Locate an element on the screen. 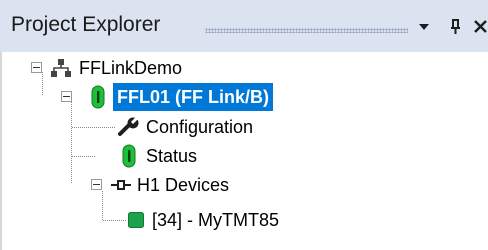 Image resolution: width=488 pixels, height=250 pixels. tree-item-ffl01: FFL01 (FF Link/B) is located at coordinates (180, 97).